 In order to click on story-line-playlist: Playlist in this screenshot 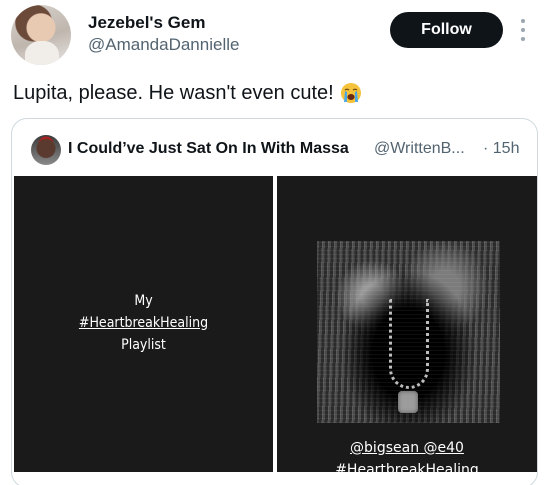, I will do `click(143, 345)`.